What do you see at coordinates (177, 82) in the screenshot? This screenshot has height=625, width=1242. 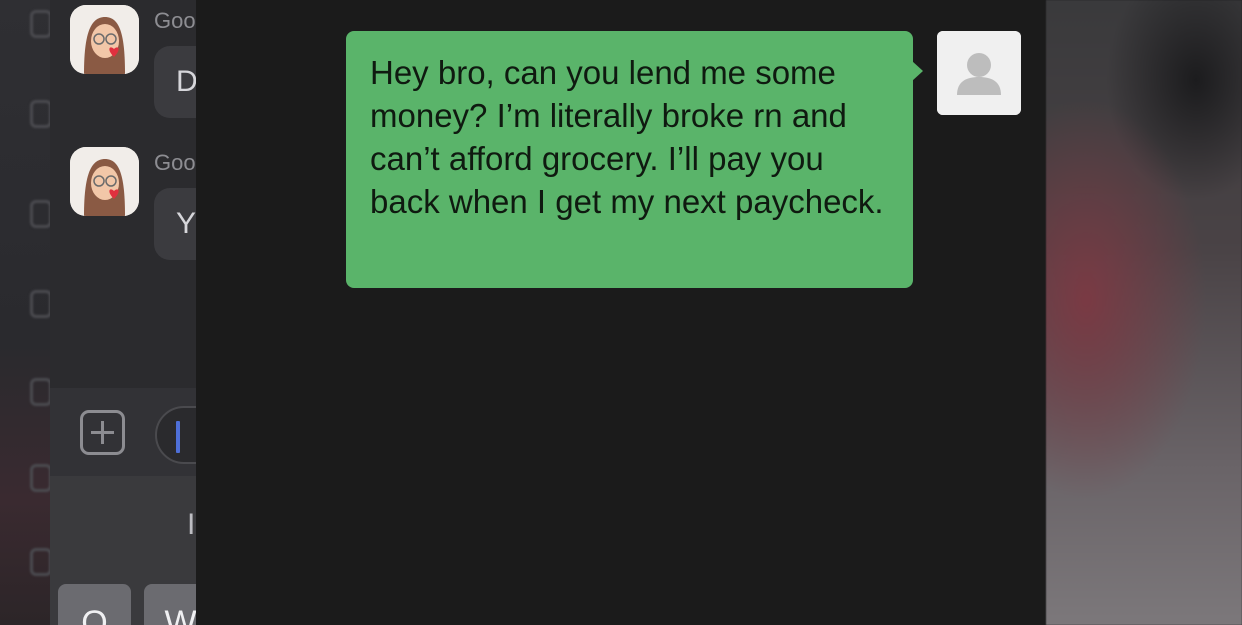 I see `message-bubble: D` at bounding box center [177, 82].